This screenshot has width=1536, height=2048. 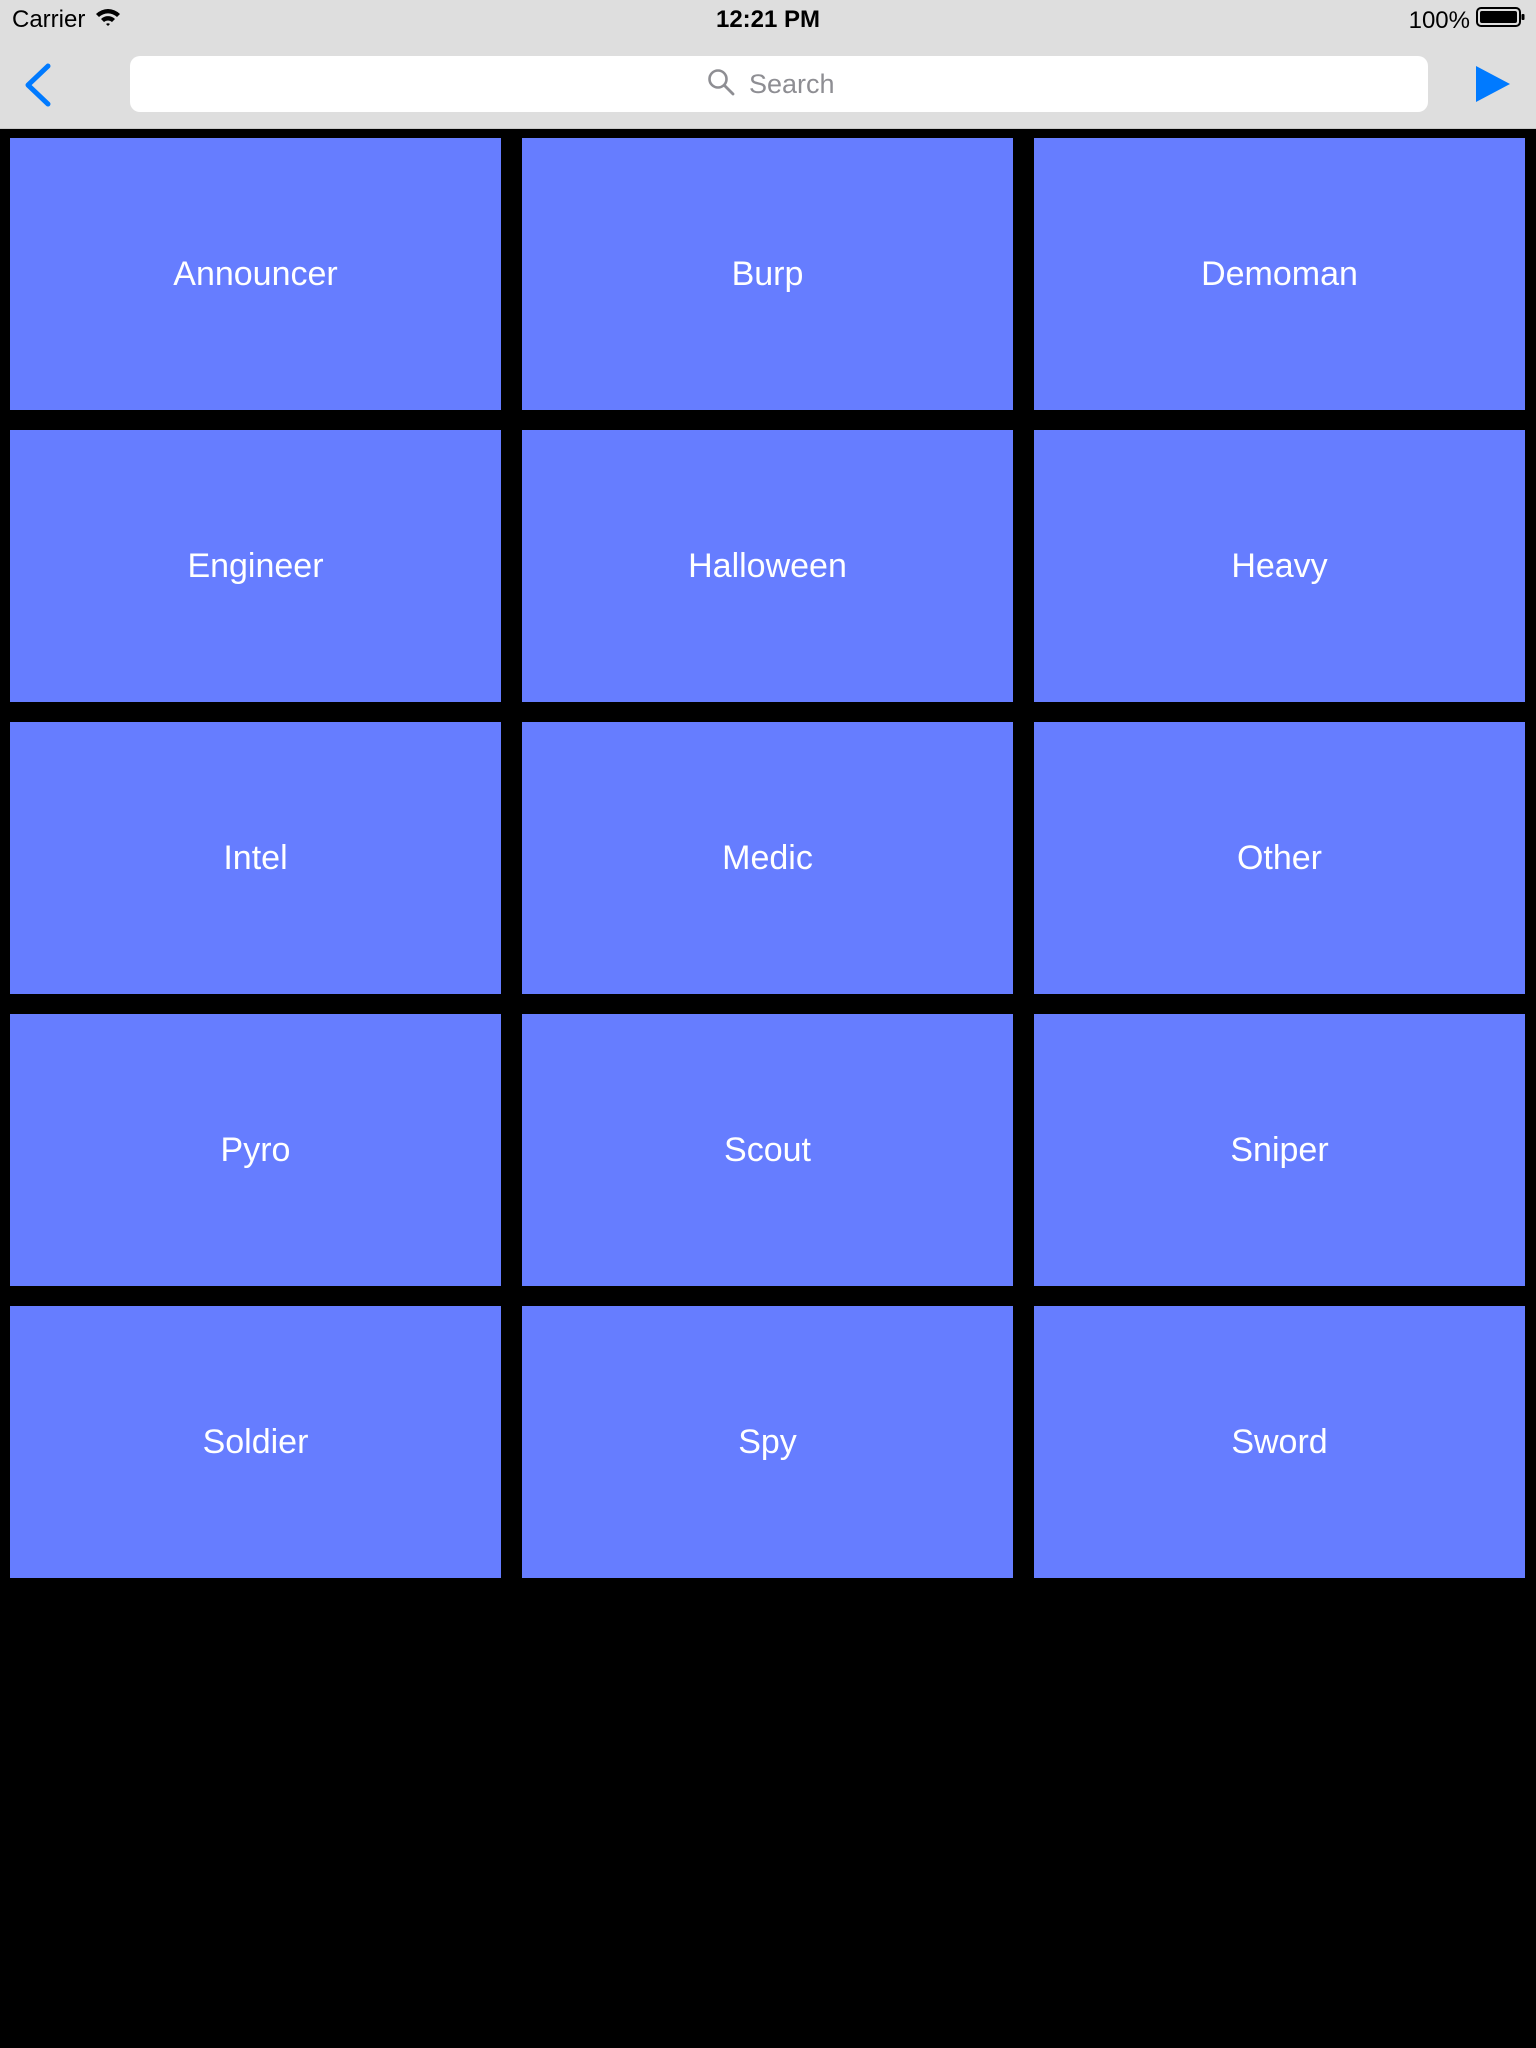 I want to click on category-tile-pyro: Pyro, so click(x=255, y=1150).